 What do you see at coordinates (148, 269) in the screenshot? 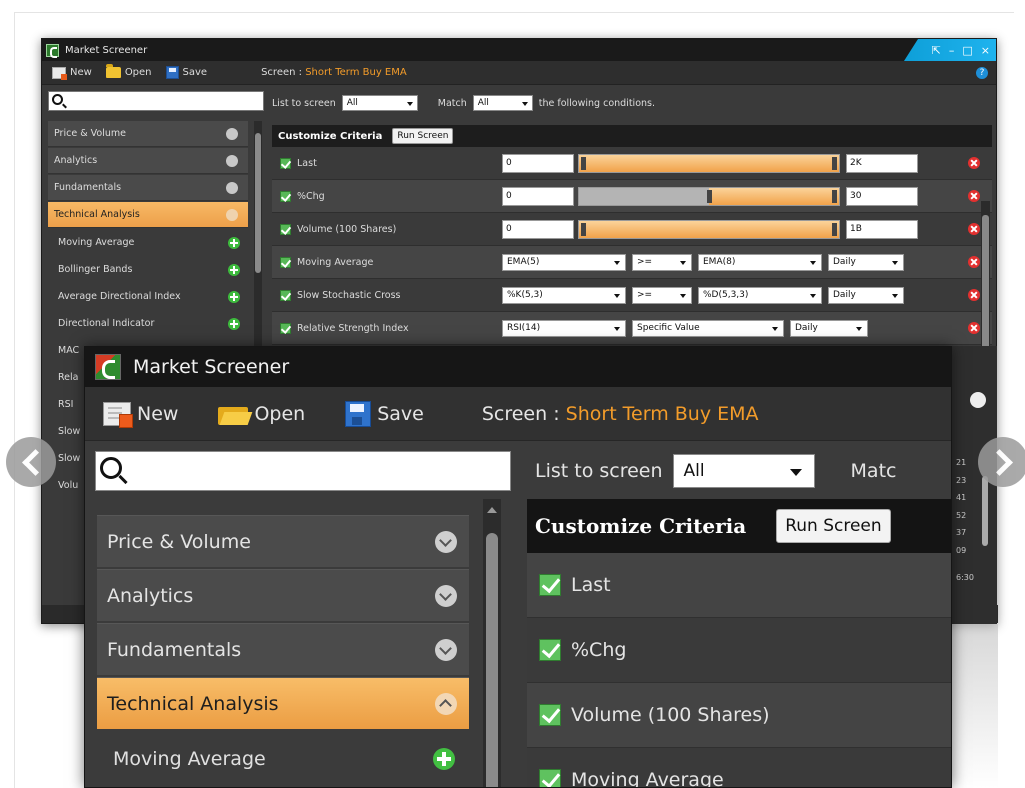
I see `small-sub-item: Bollinger Bands` at bounding box center [148, 269].